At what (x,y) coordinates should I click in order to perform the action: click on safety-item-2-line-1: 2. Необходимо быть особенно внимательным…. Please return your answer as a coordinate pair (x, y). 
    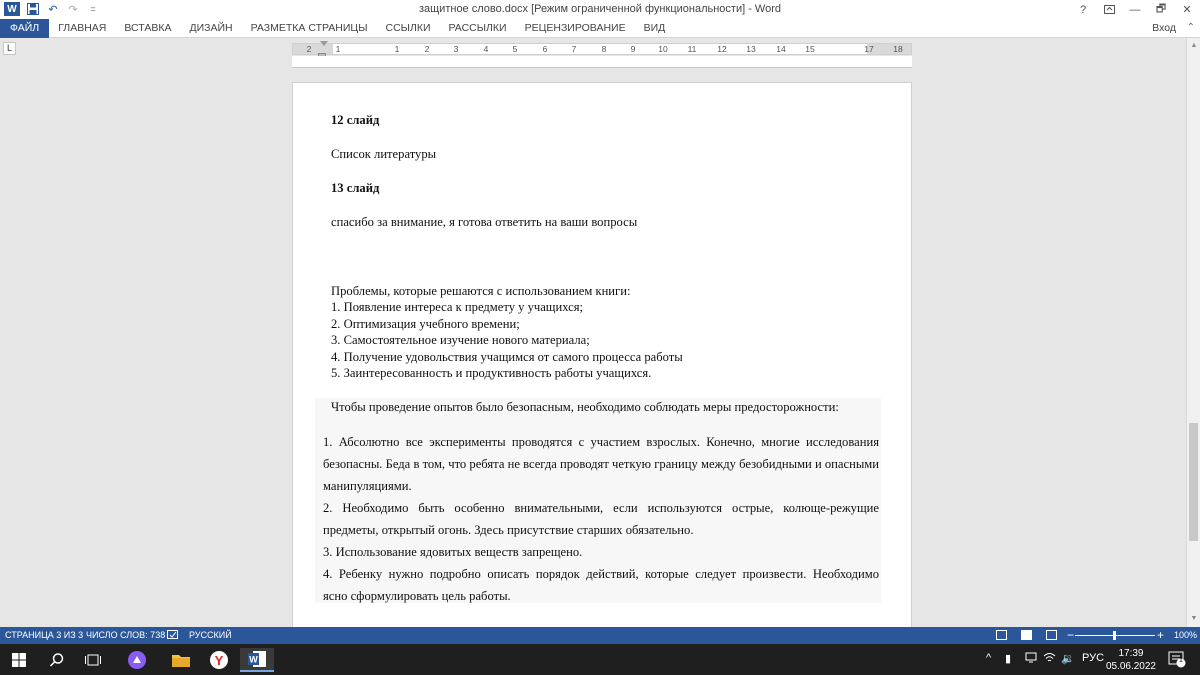
    Looking at the image, I should click on (601, 508).